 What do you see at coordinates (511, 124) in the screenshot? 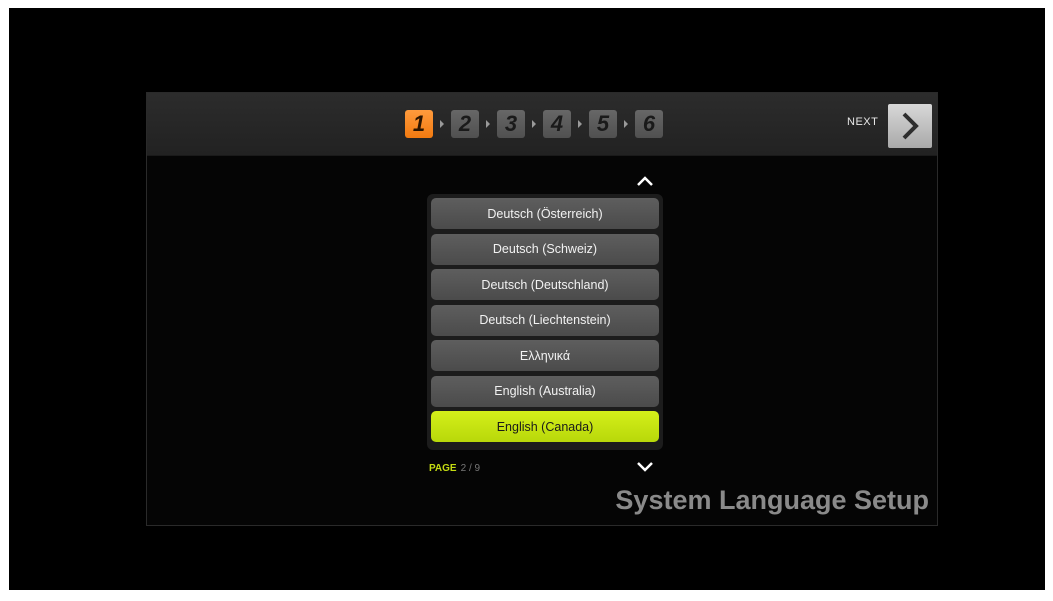
I see `step-3: 3` at bounding box center [511, 124].